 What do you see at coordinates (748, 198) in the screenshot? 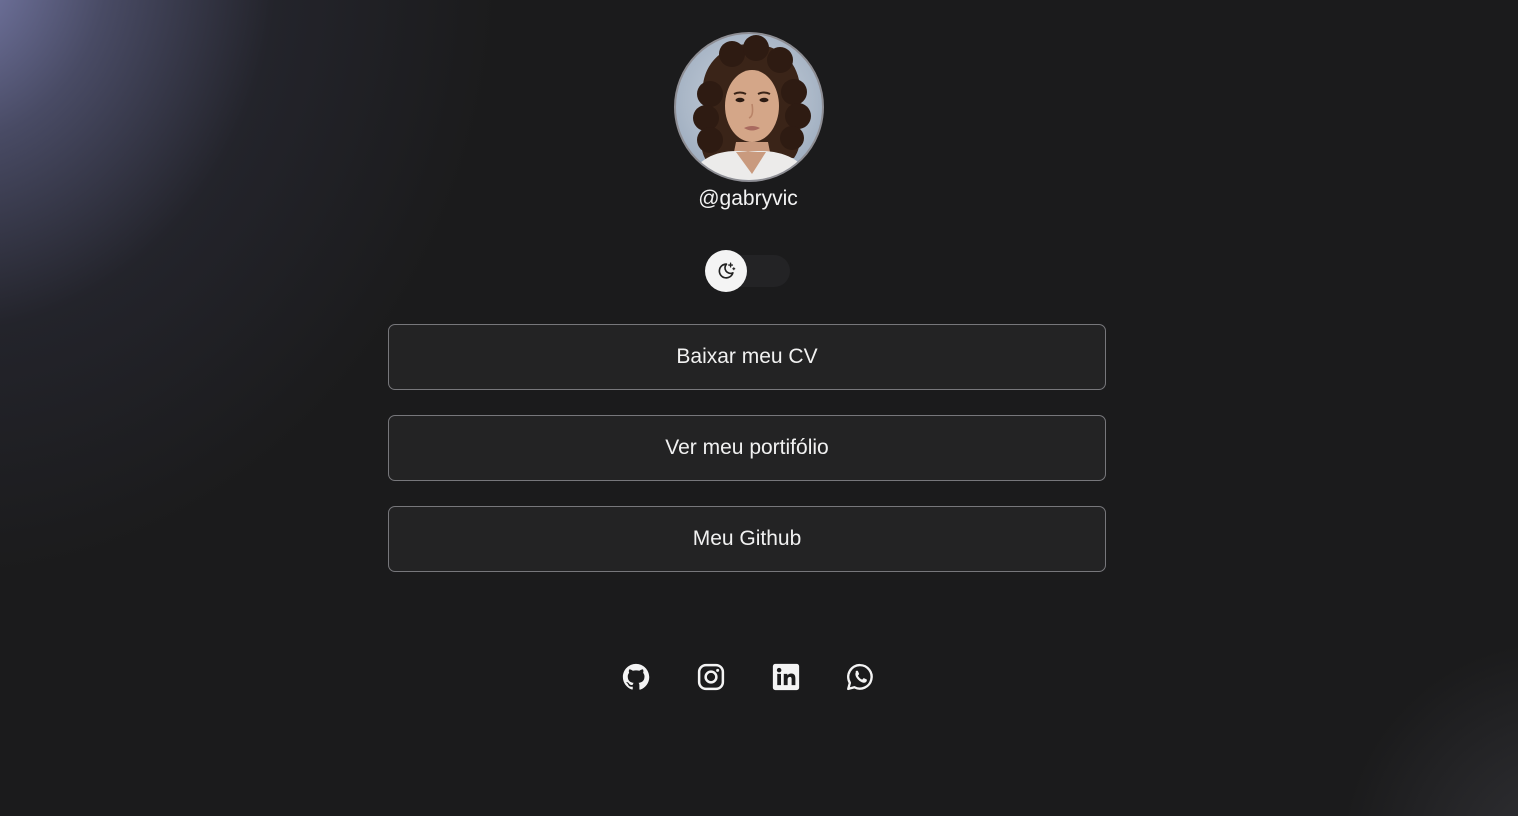
I see `username: @gabryvic` at bounding box center [748, 198].